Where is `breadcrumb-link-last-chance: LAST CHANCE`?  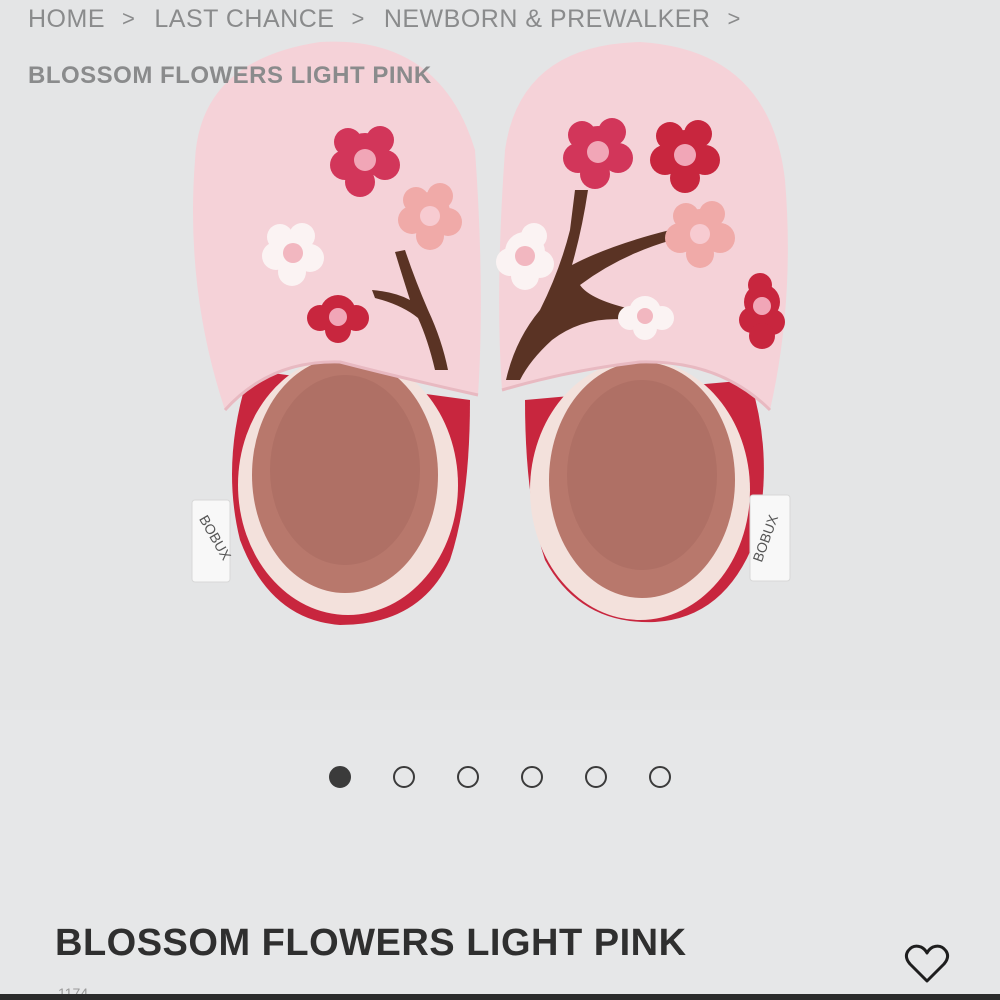 breadcrumb-link-last-chance: LAST CHANCE is located at coordinates (244, 19).